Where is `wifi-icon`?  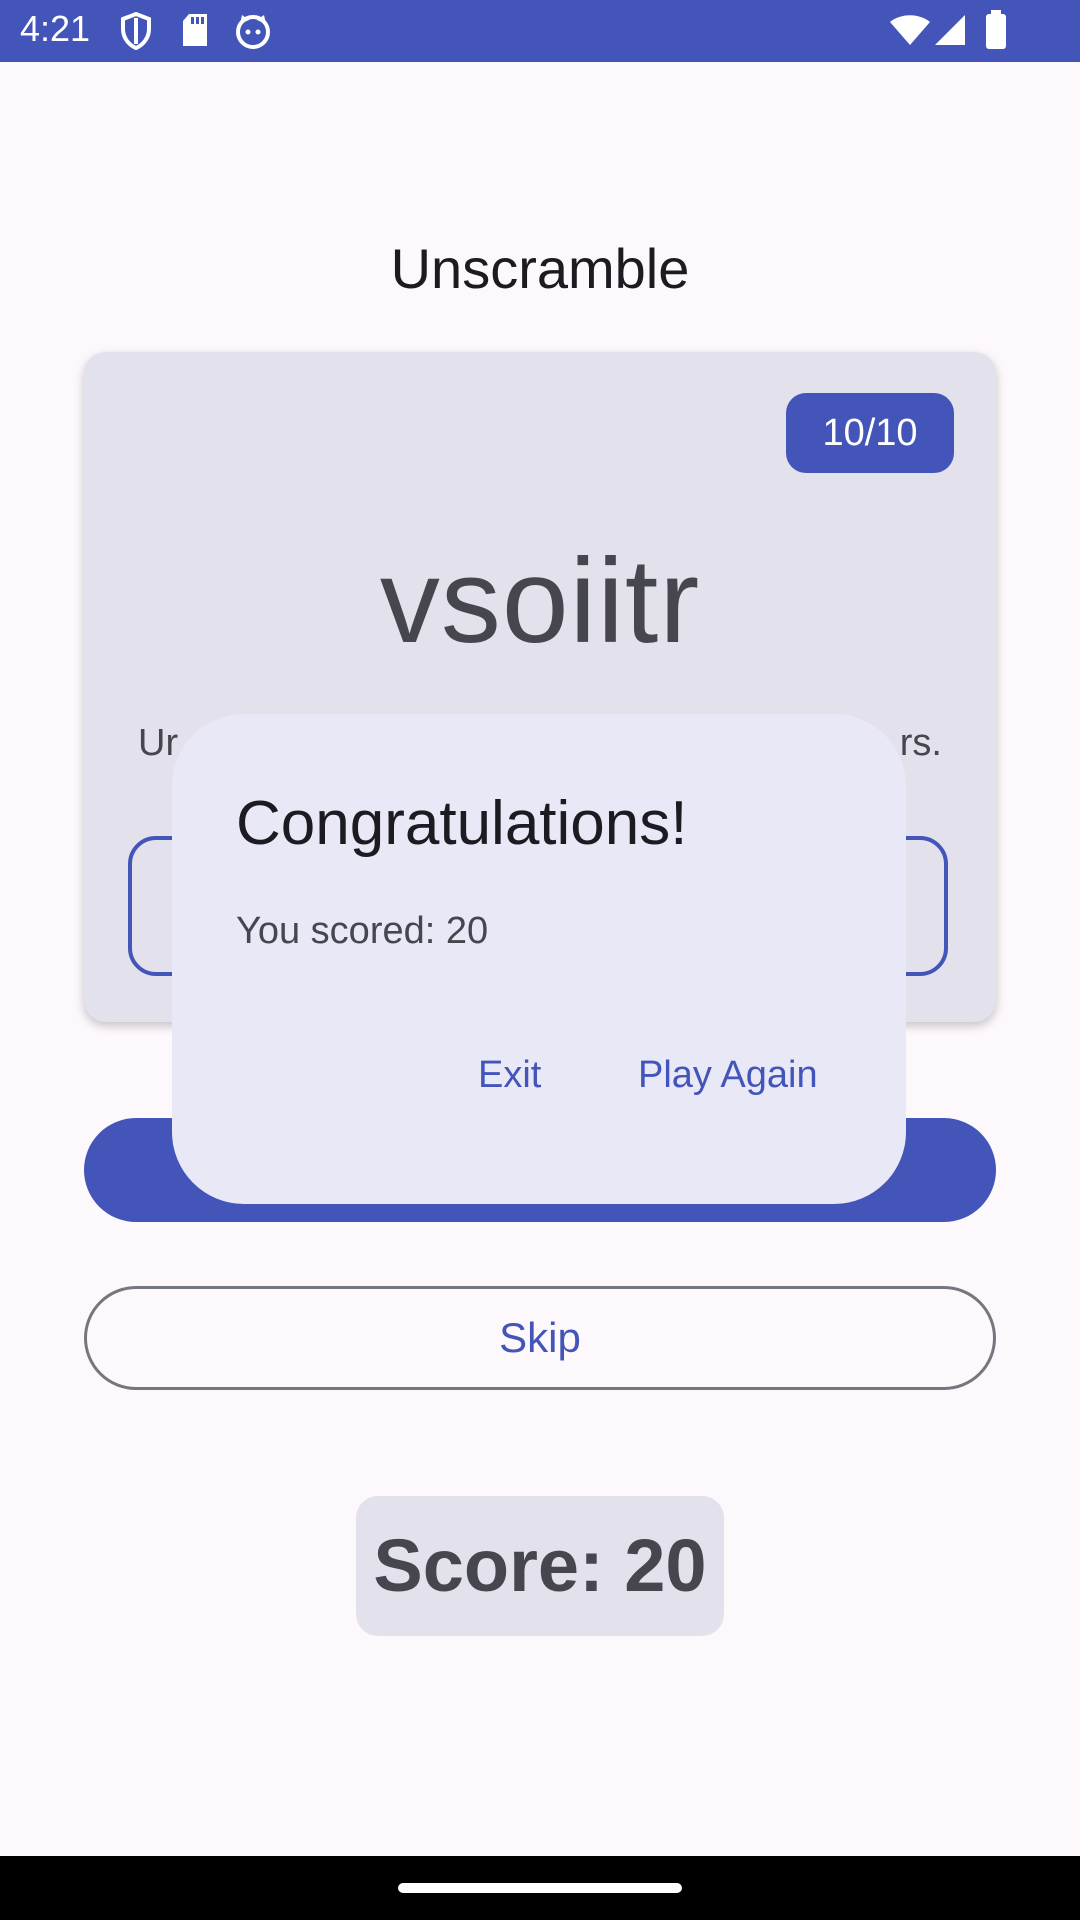
wifi-icon is located at coordinates (910, 30).